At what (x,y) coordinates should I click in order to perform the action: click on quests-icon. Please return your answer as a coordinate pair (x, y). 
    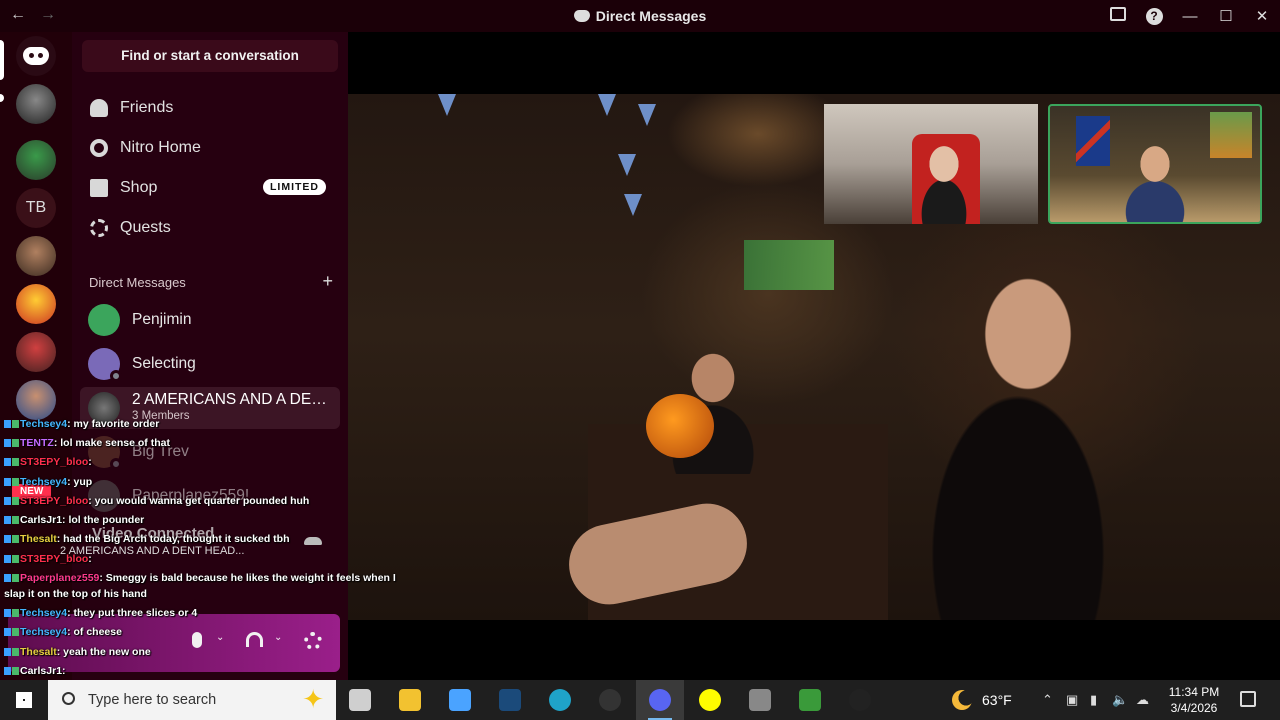
    Looking at the image, I should click on (99, 228).